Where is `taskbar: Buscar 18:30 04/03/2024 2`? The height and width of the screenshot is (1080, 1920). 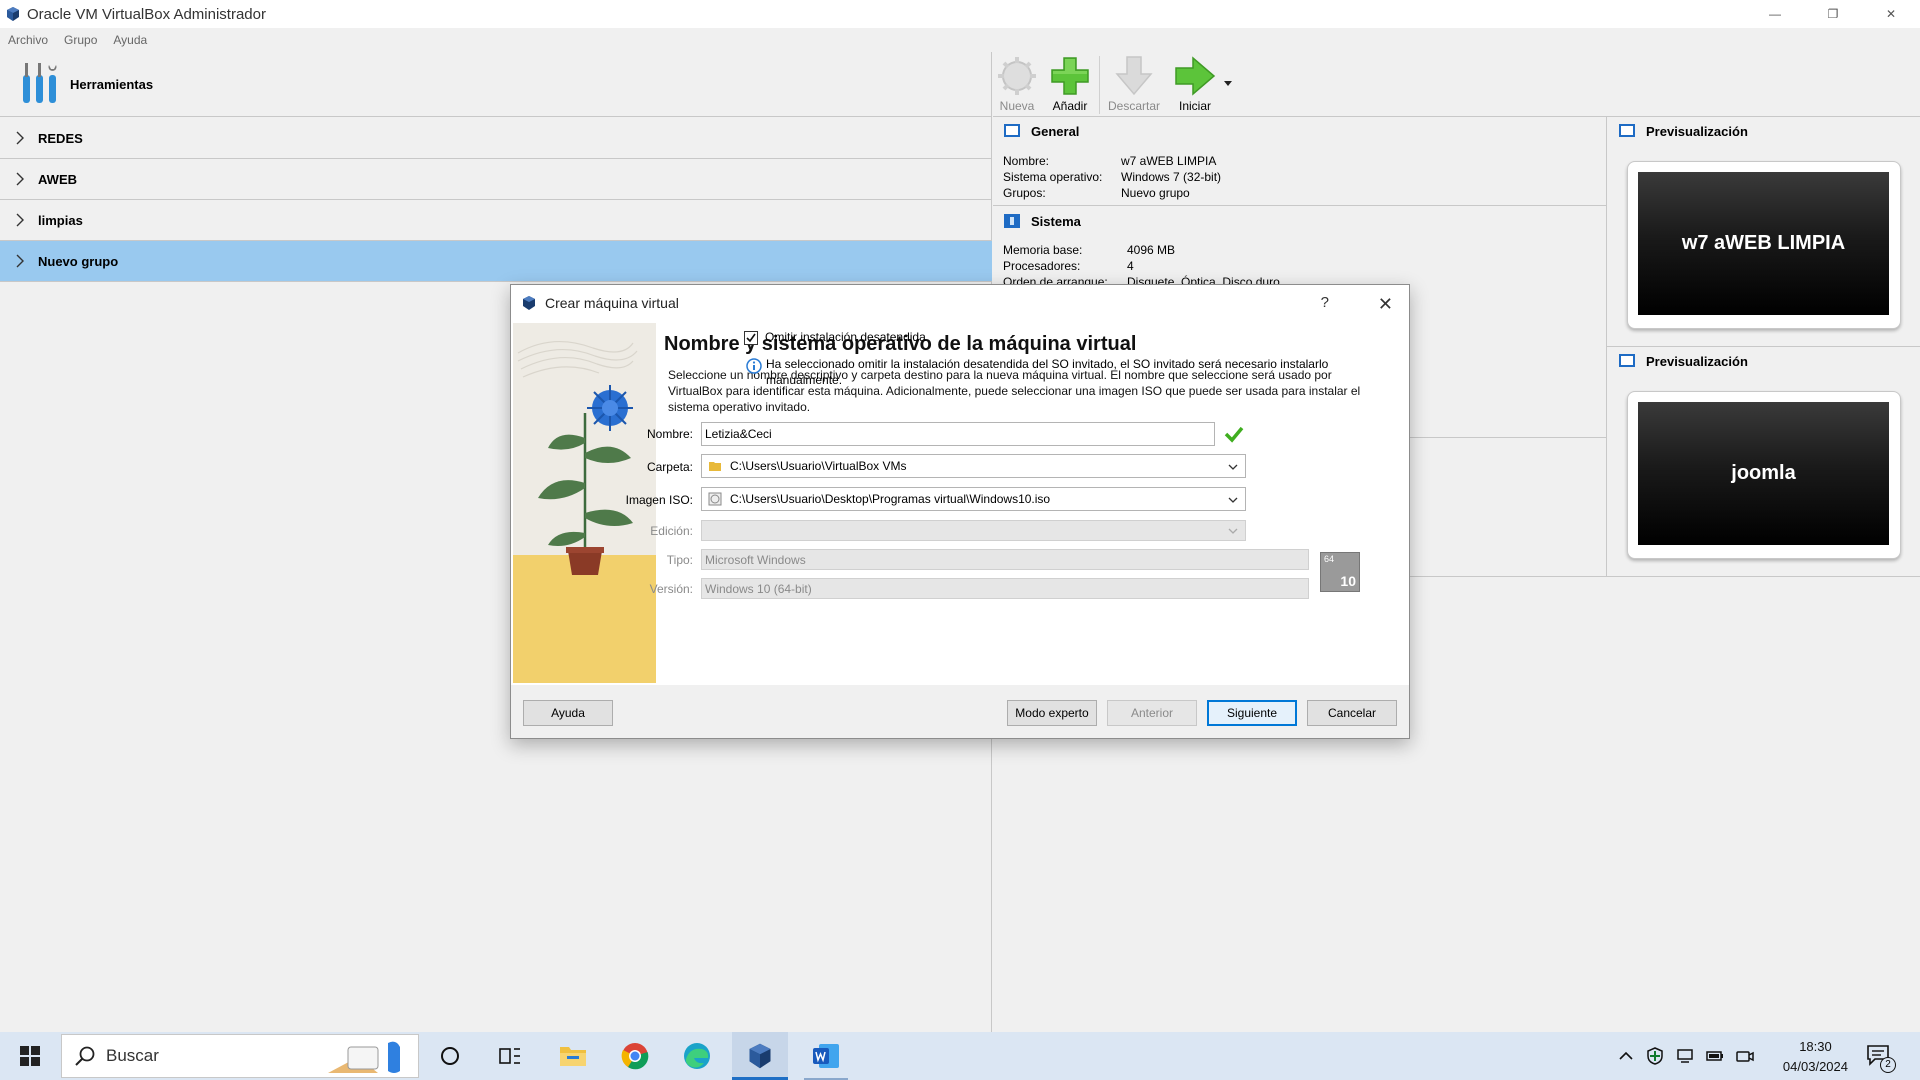 taskbar: Buscar 18:30 04/03/2024 2 is located at coordinates (960, 1056).